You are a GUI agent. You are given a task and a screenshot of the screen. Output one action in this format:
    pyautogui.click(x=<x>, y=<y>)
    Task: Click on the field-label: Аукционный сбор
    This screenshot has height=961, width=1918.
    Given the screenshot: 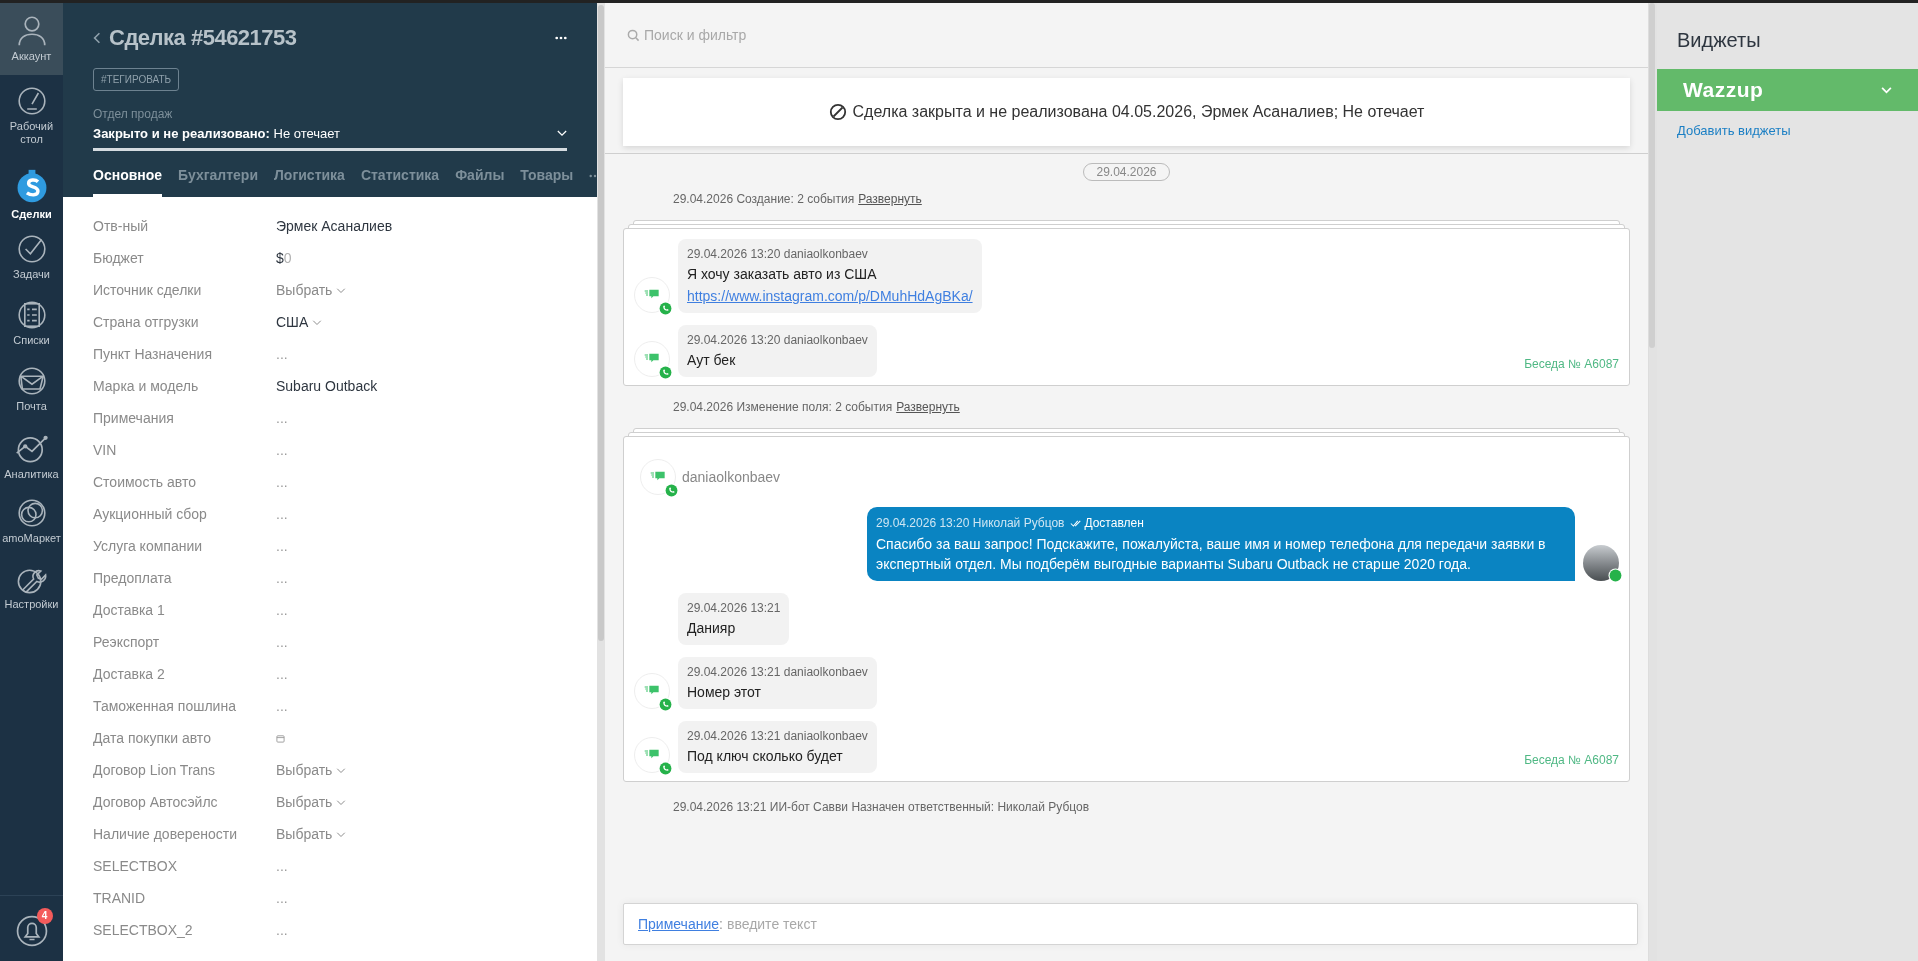 What is the action you would take?
    pyautogui.click(x=150, y=514)
    